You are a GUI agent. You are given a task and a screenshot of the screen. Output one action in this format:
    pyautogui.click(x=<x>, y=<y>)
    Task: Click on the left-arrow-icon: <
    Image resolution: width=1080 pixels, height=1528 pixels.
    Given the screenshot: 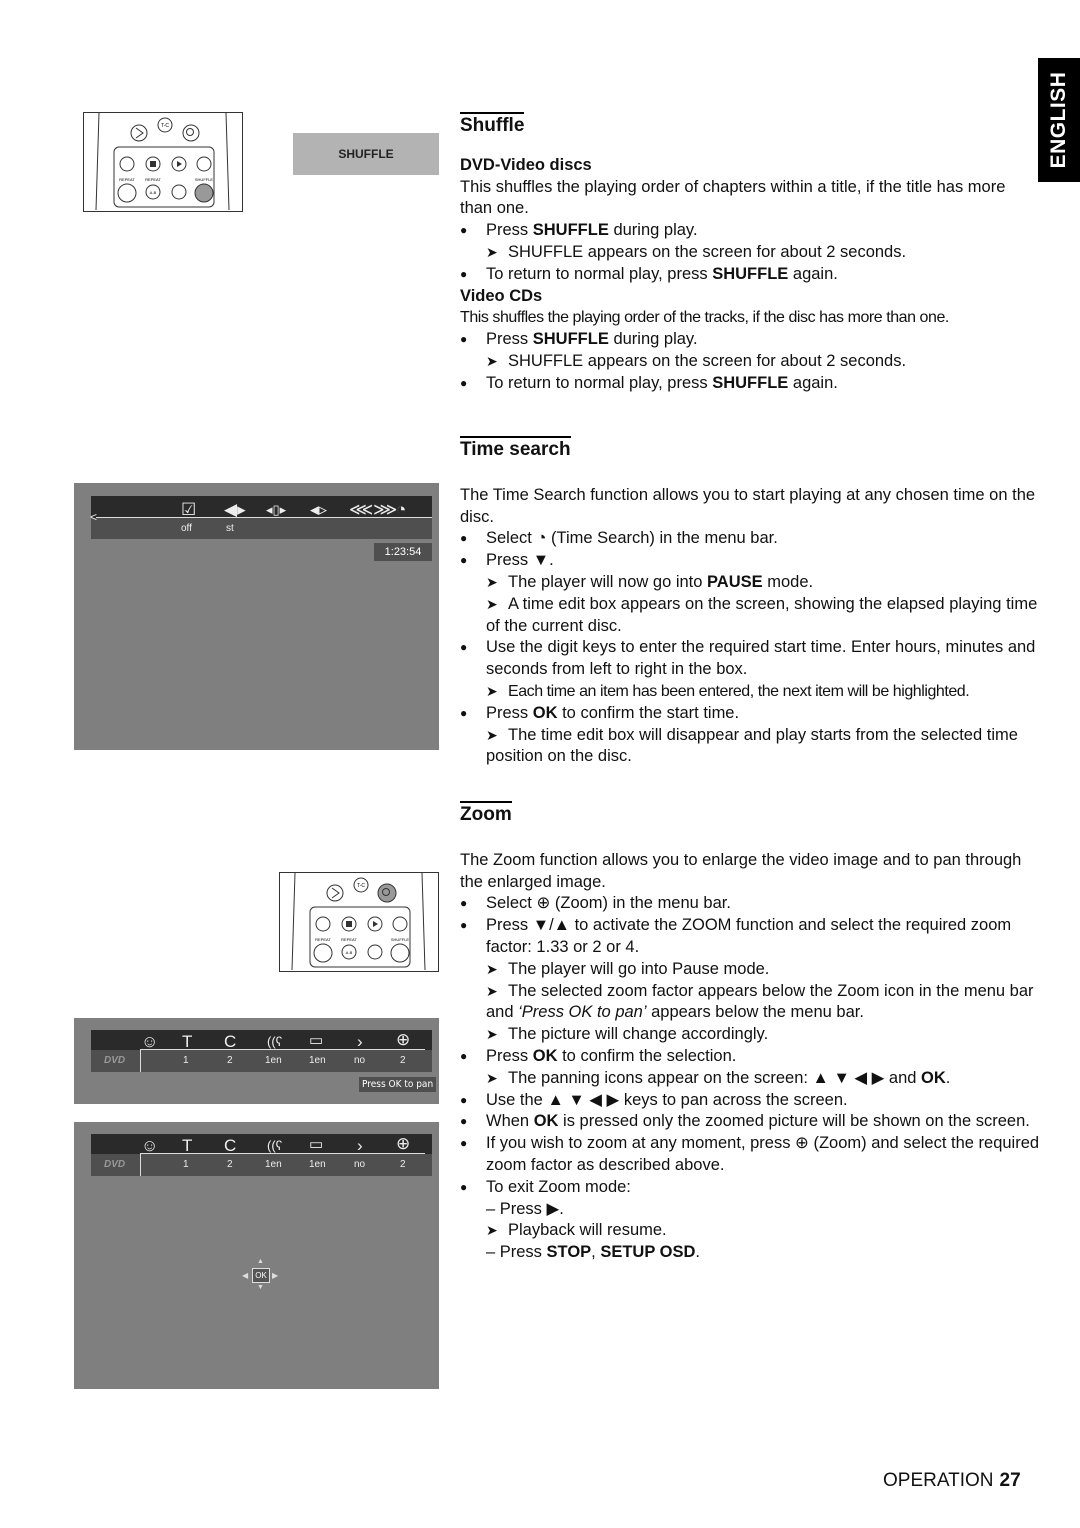 What is the action you would take?
    pyautogui.click(x=94, y=517)
    